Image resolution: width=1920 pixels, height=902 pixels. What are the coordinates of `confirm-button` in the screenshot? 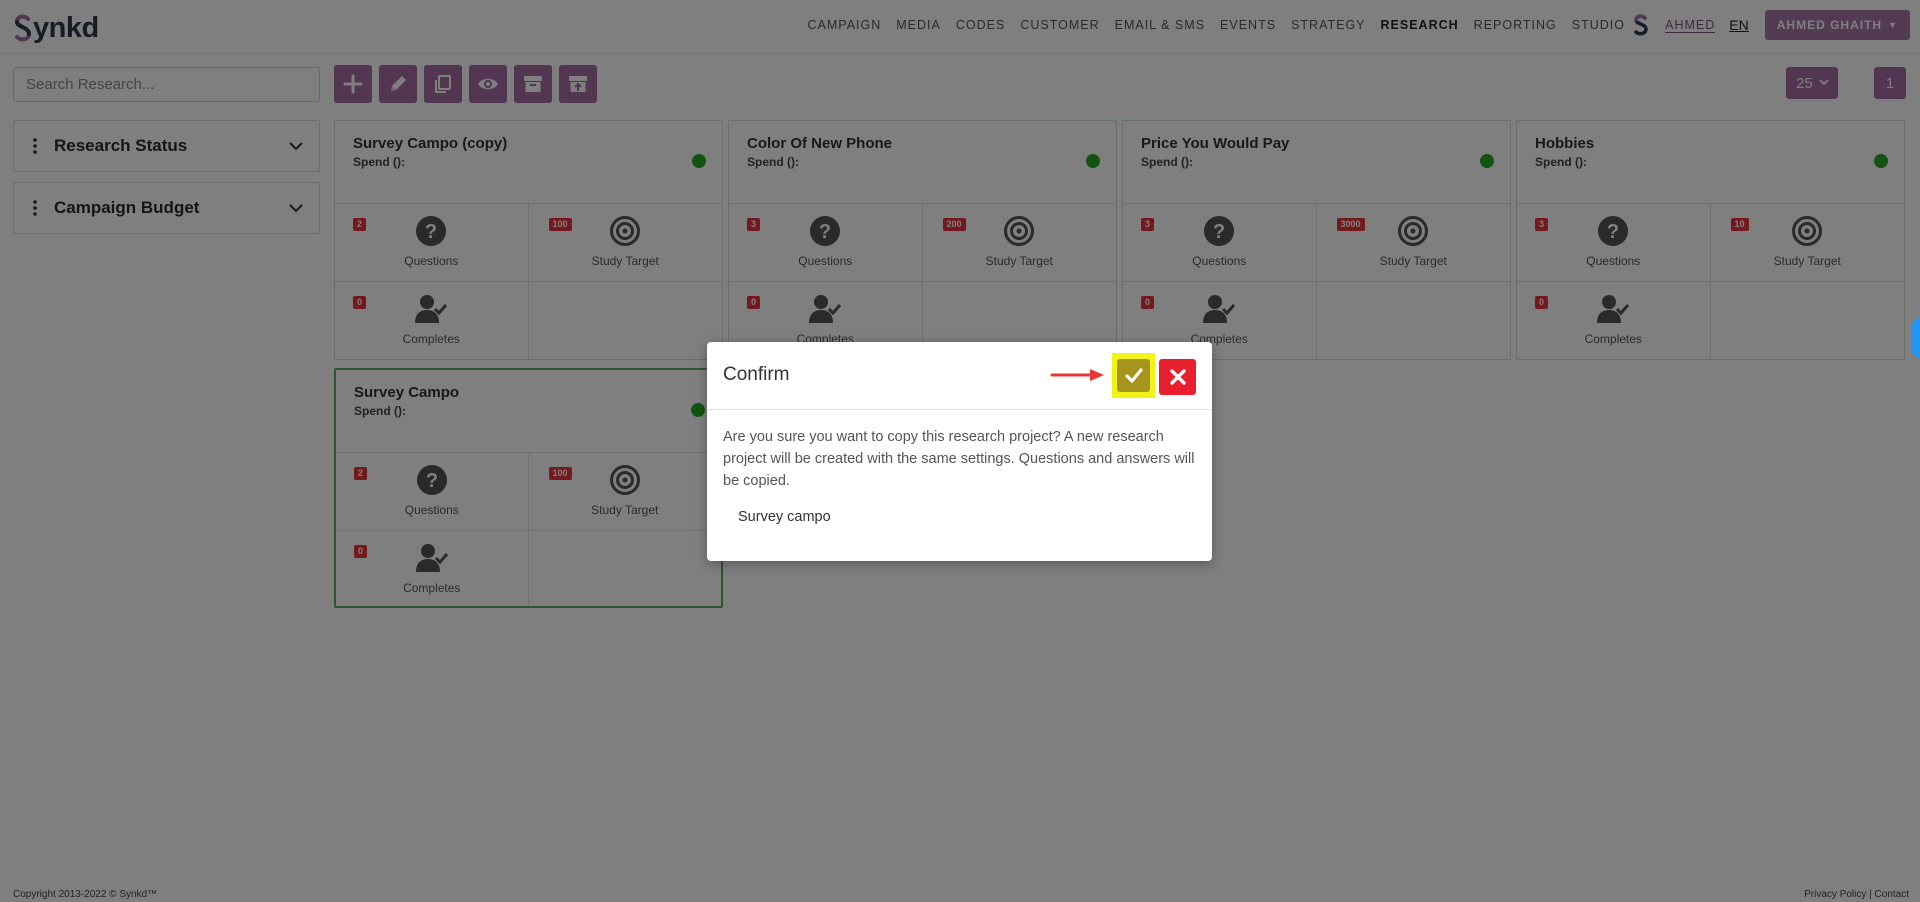 It's located at (1133, 375).